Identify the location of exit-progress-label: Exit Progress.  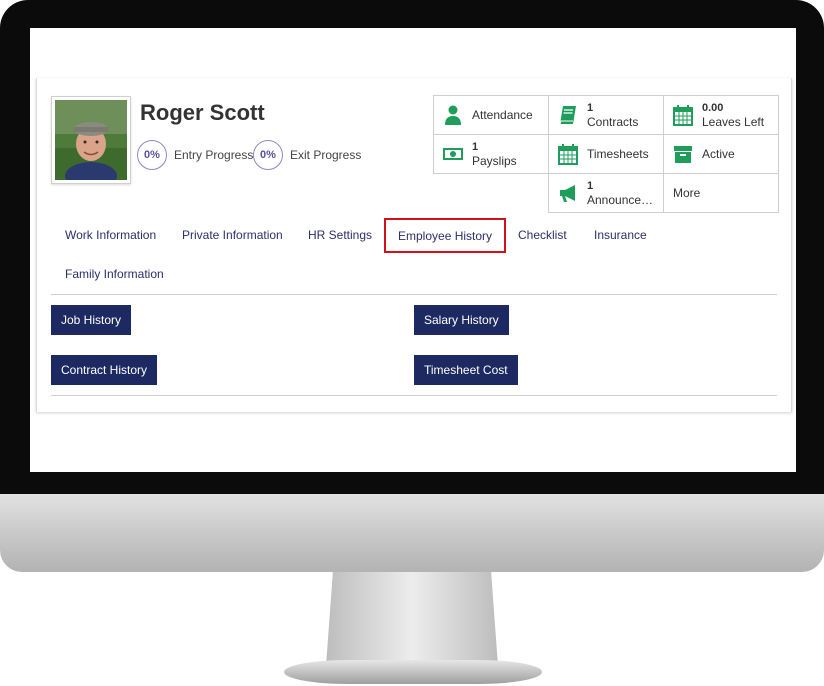
(326, 155).